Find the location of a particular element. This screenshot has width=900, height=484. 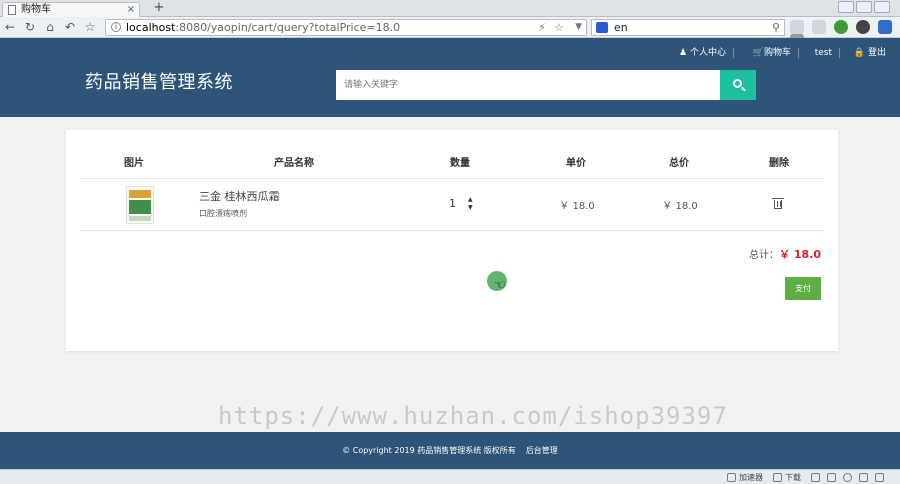

total-label: 总计： is located at coordinates (764, 255).